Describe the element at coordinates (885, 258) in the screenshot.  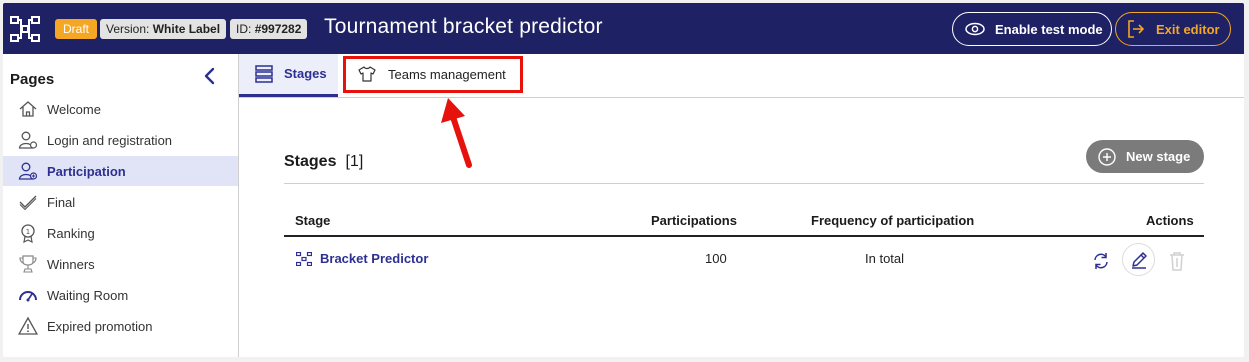
I see `frequency-value: In total` at that location.